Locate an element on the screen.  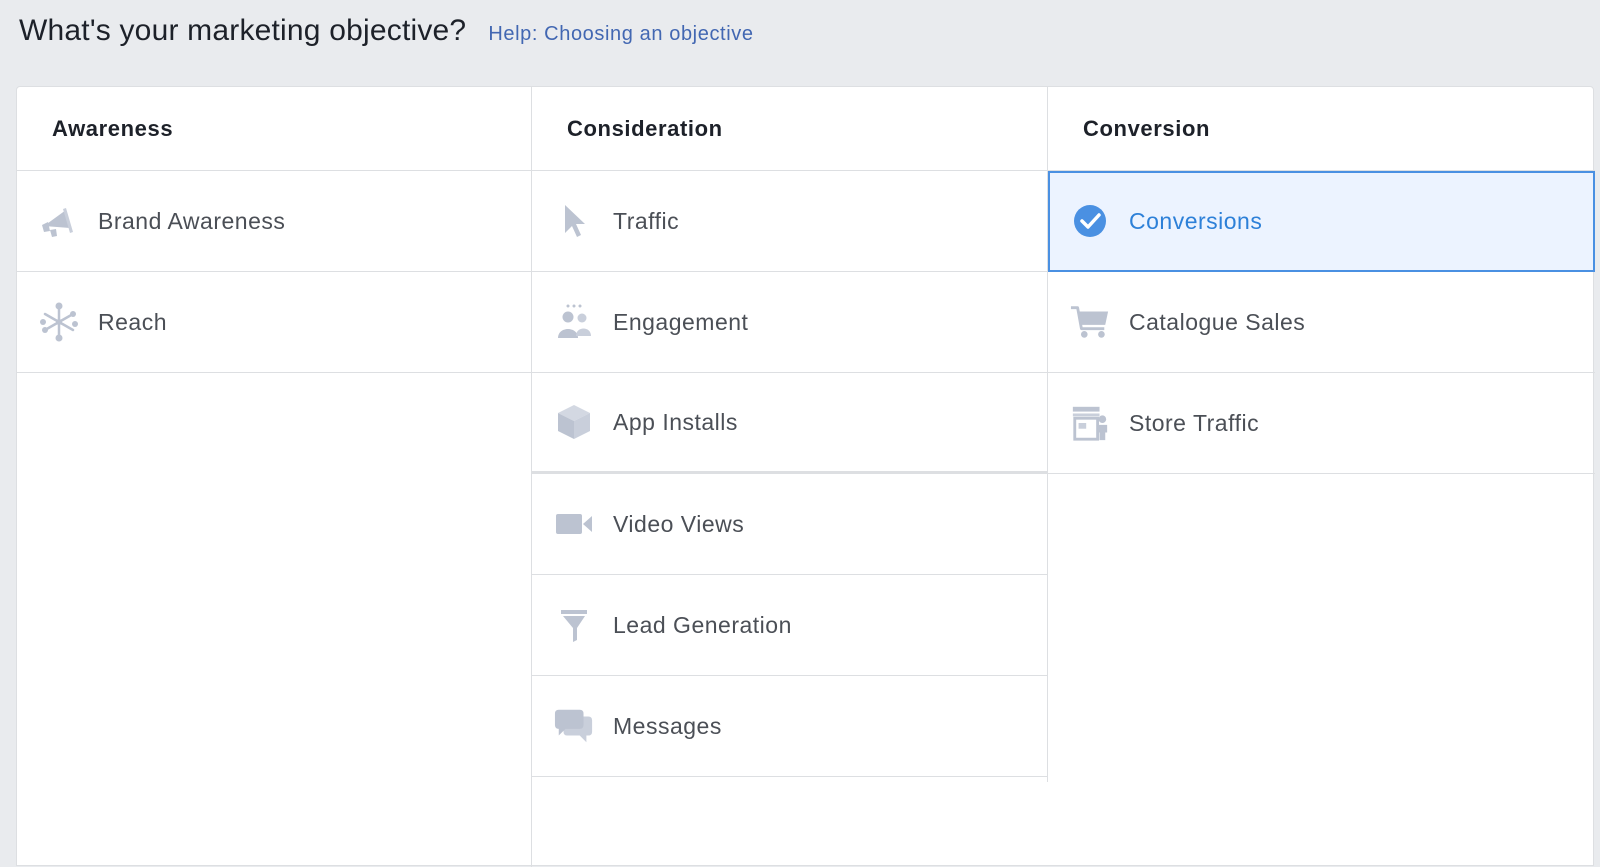
column-heading-consideration: Consideration is located at coordinates (790, 129).